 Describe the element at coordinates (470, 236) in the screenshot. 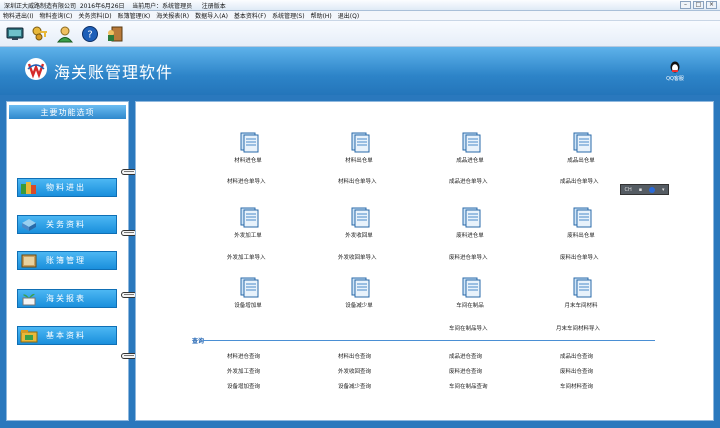

I see `slip-label: 废料进仓单` at that location.